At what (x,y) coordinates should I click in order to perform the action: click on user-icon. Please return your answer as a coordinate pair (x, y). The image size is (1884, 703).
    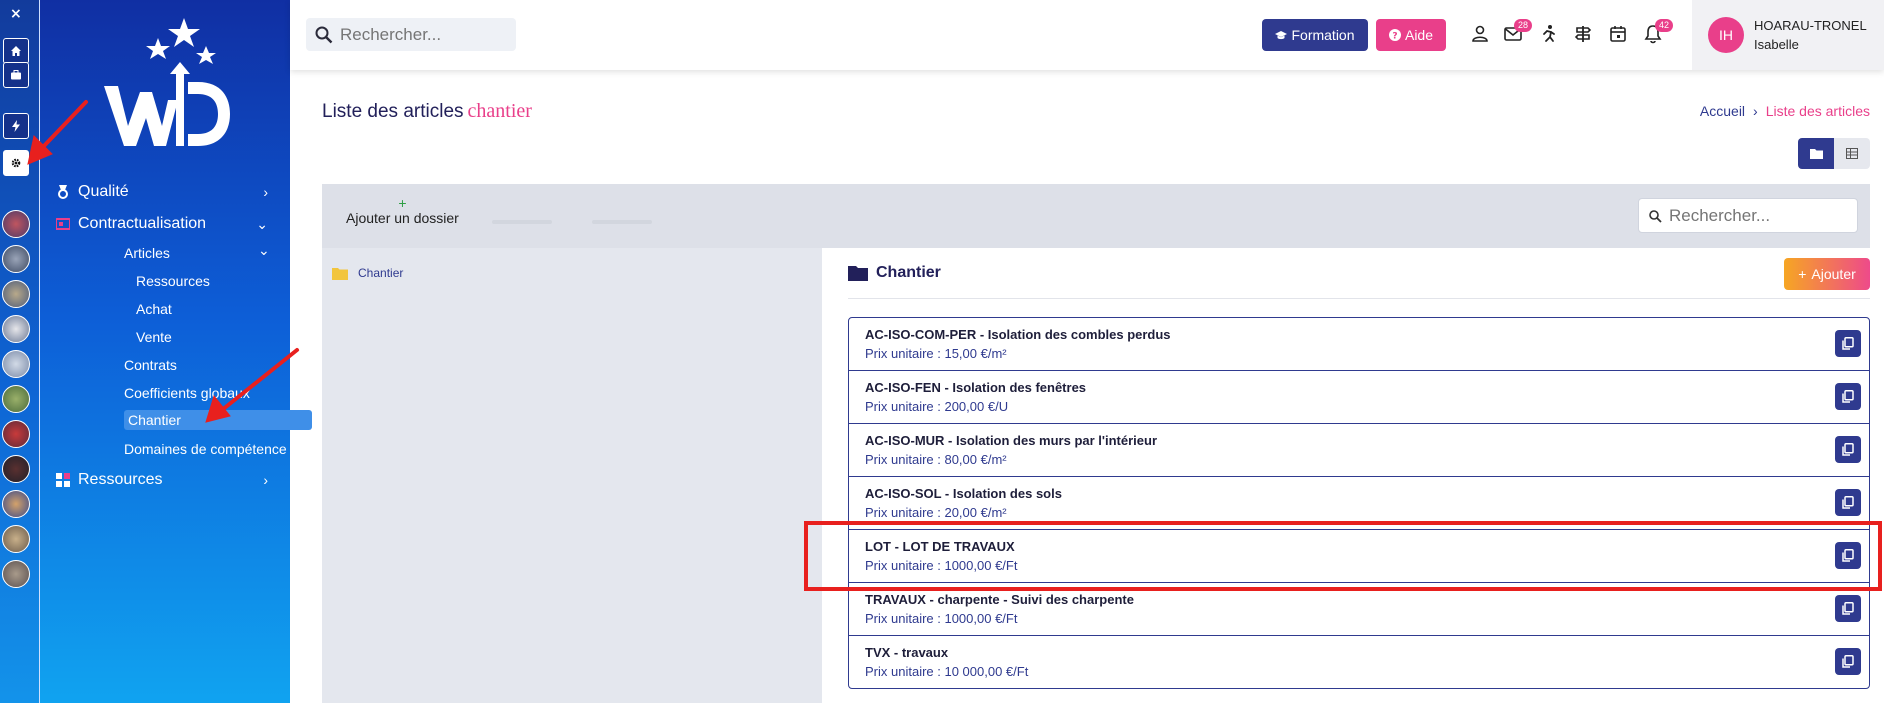
    Looking at the image, I should click on (1480, 34).